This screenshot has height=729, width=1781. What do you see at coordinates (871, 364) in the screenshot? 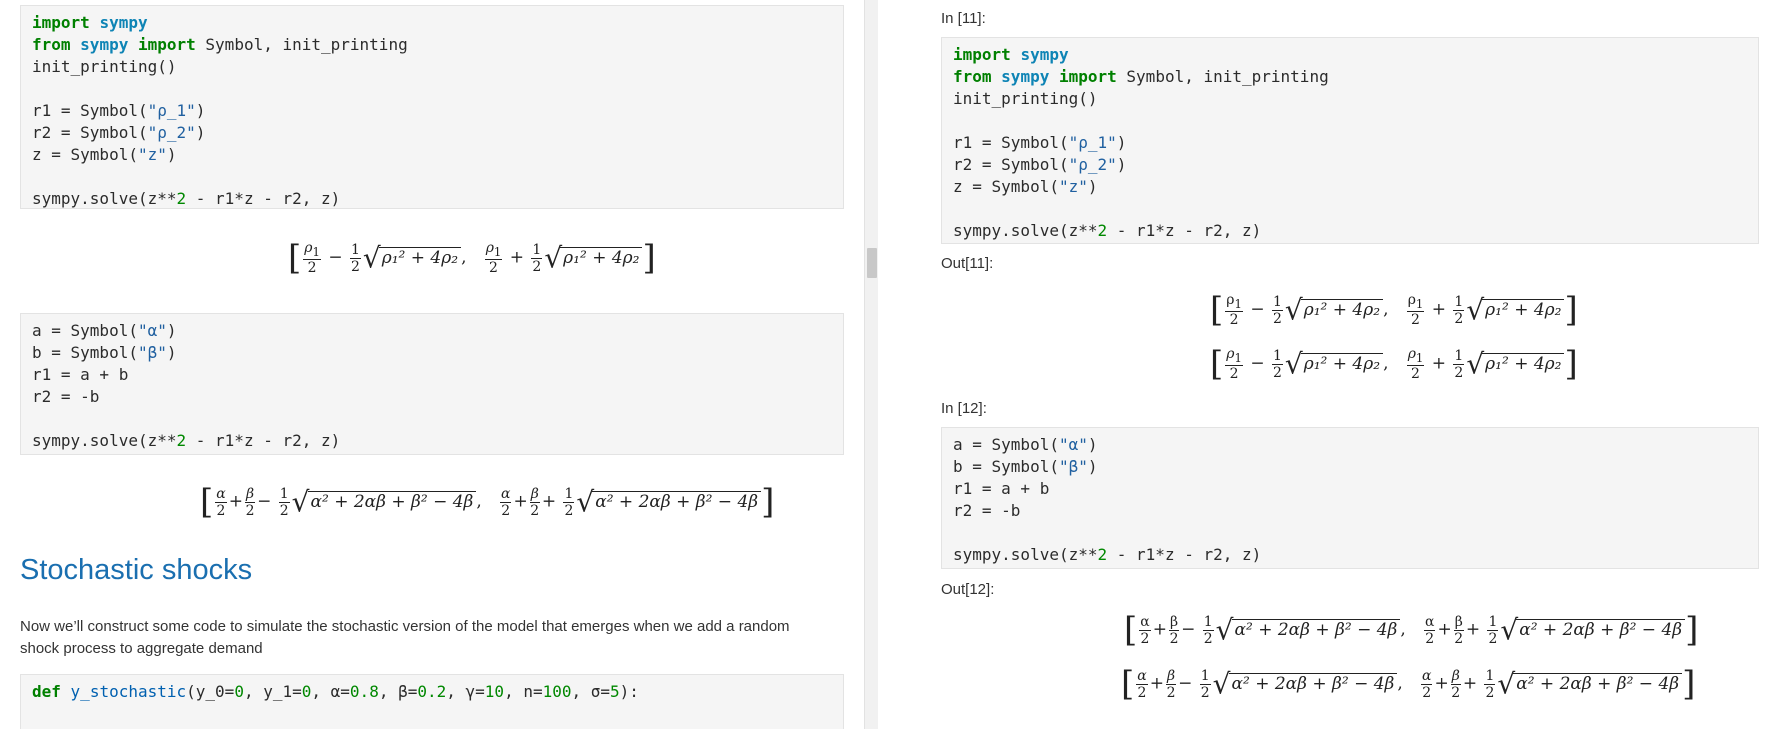
I see `left-scrollbar` at bounding box center [871, 364].